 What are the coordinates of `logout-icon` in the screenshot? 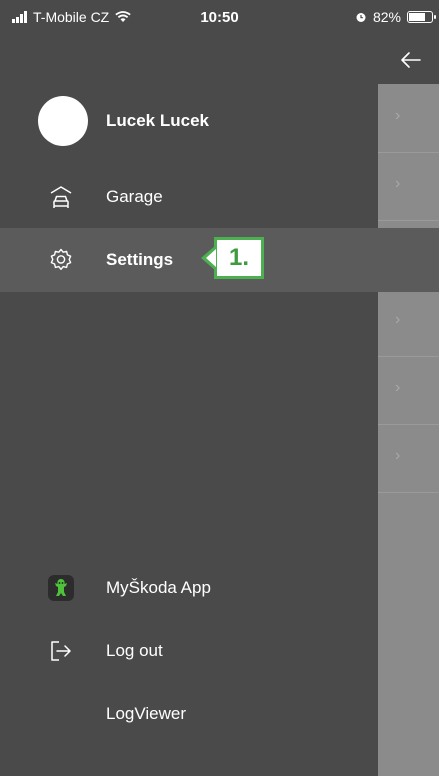 It's located at (61, 651).